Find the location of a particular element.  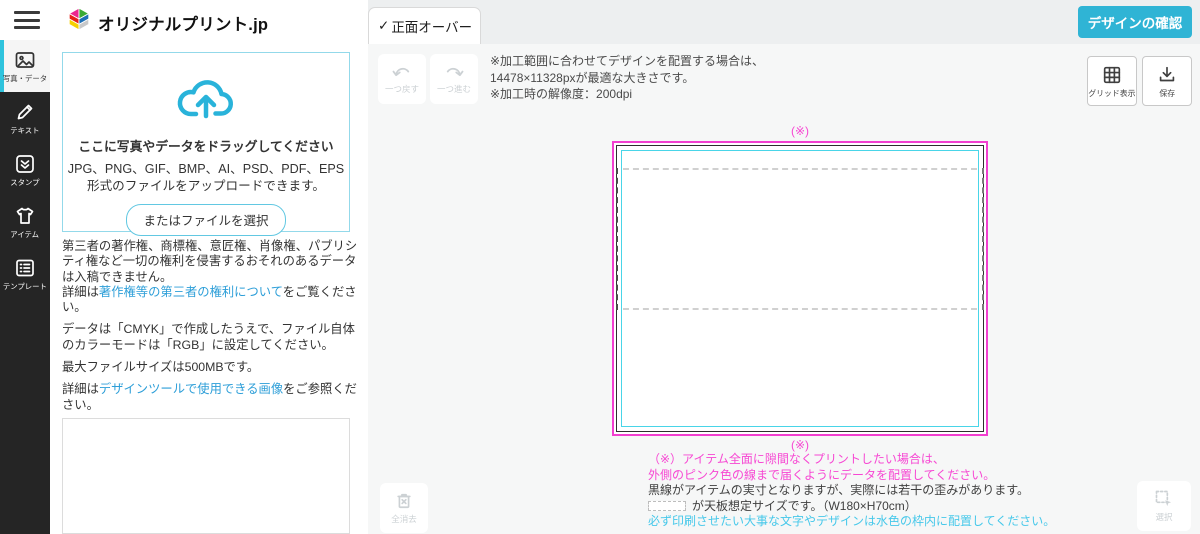

save-button: 保存 is located at coordinates (1167, 81).